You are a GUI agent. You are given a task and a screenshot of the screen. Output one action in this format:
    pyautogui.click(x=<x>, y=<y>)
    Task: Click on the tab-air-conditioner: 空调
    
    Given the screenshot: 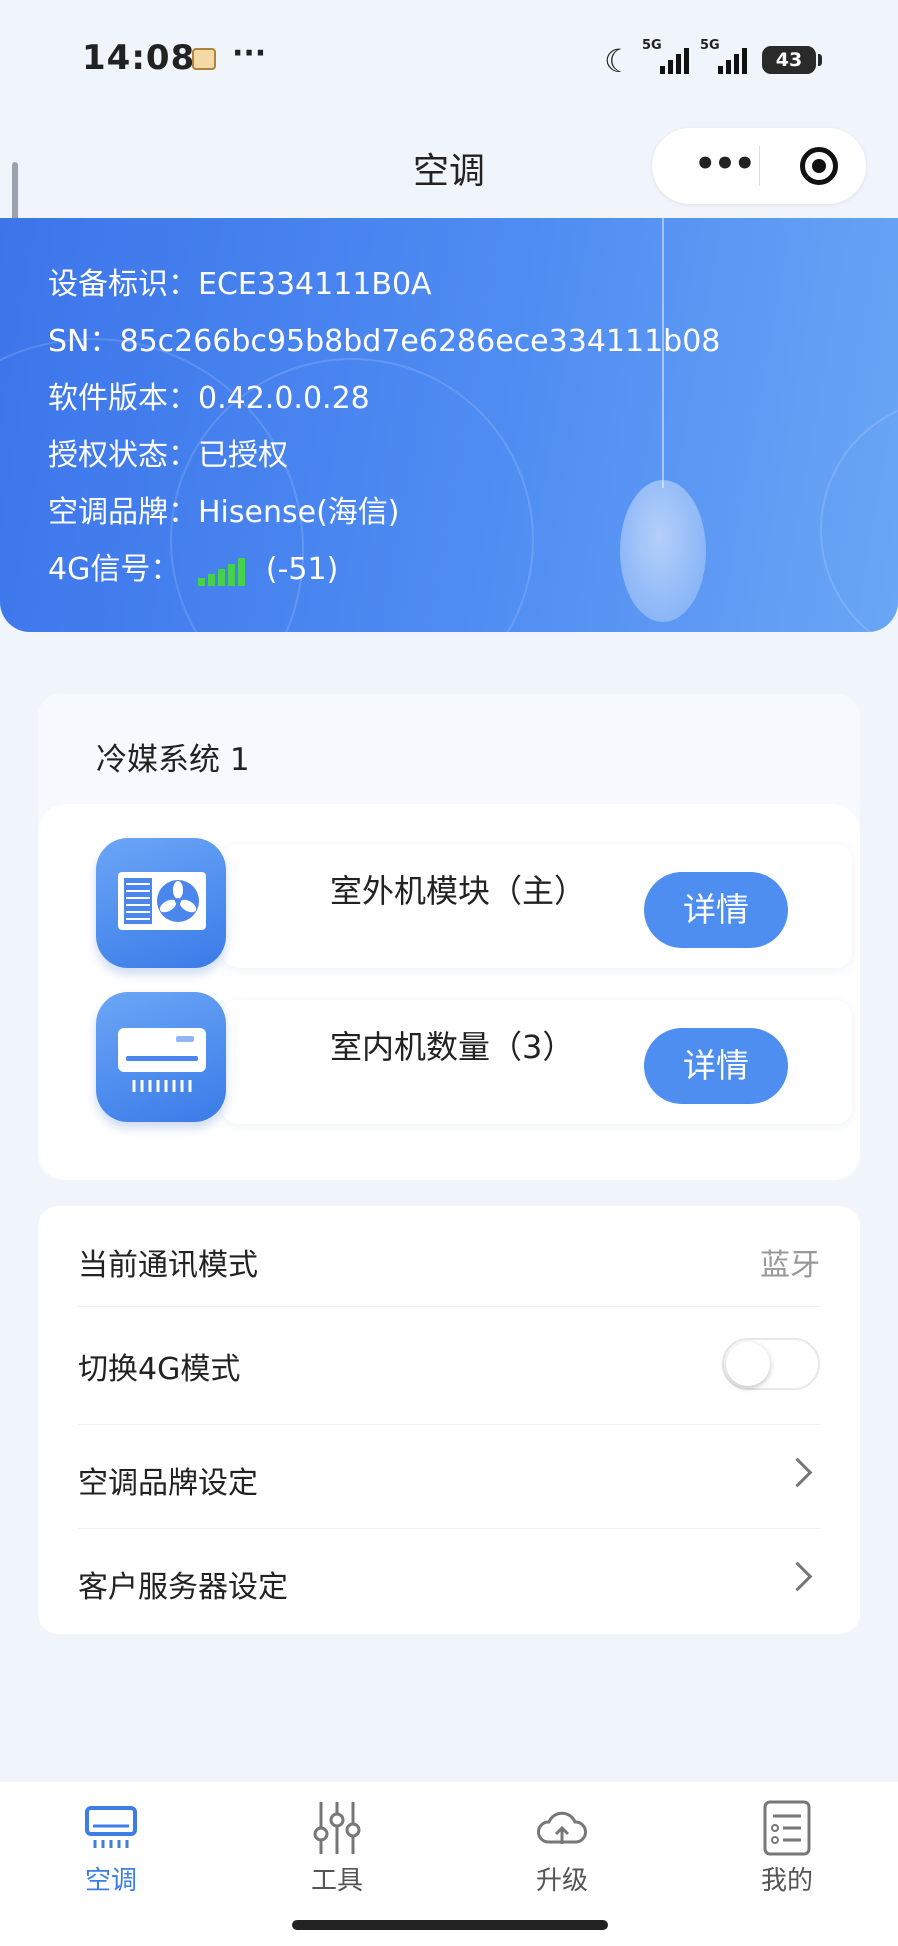 What is the action you would take?
    pyautogui.click(x=111, y=1848)
    